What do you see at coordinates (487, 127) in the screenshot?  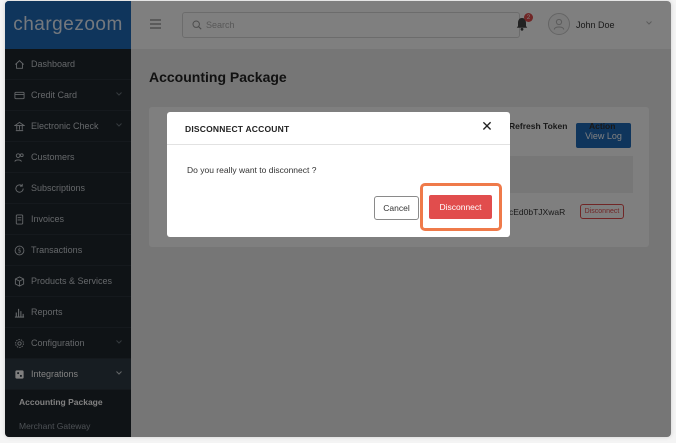 I see `close-icon: ✕` at bounding box center [487, 127].